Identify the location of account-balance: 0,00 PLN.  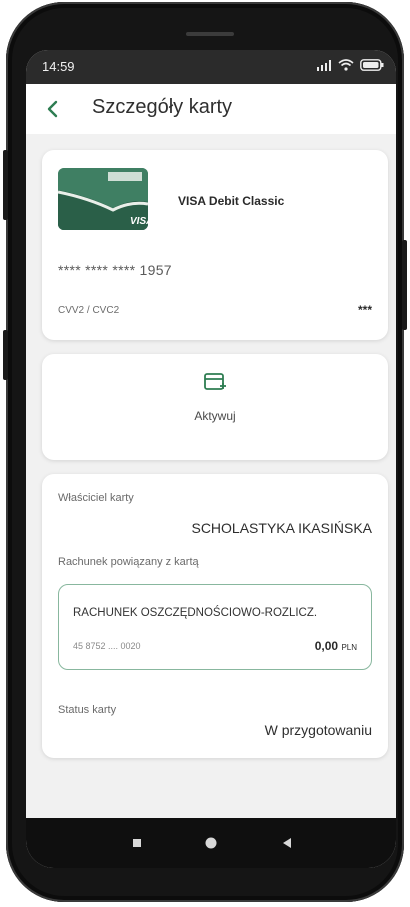
(336, 646).